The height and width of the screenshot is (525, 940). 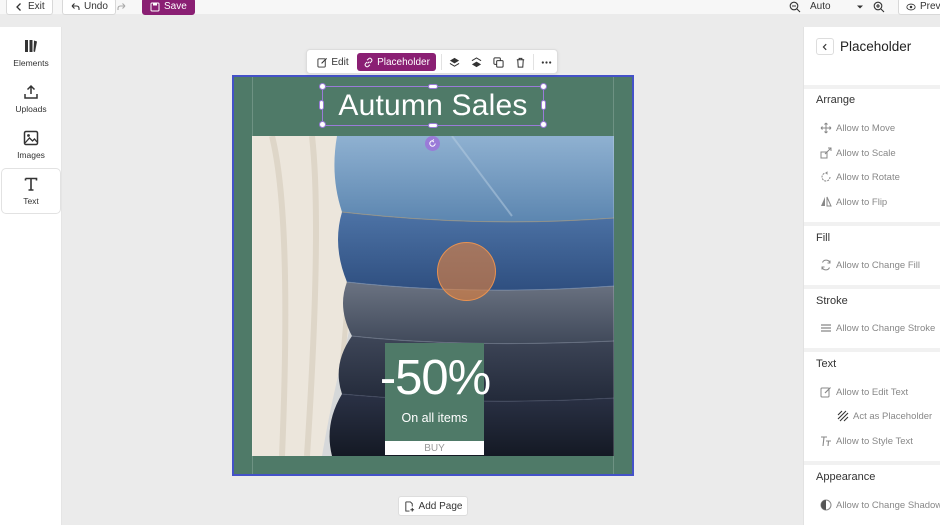 I want to click on option-allow-flip: Allow to Flip, so click(x=853, y=202).